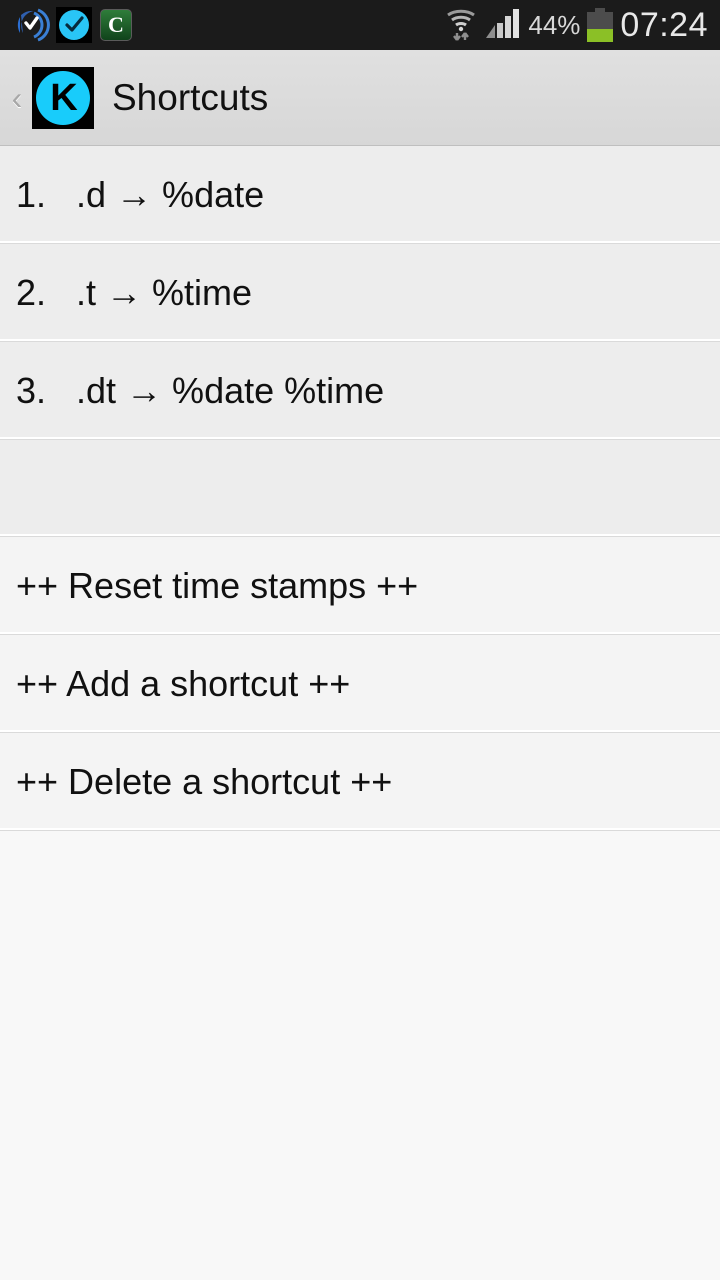  I want to click on action-bar: ‹ K Shortcuts, so click(360, 98).